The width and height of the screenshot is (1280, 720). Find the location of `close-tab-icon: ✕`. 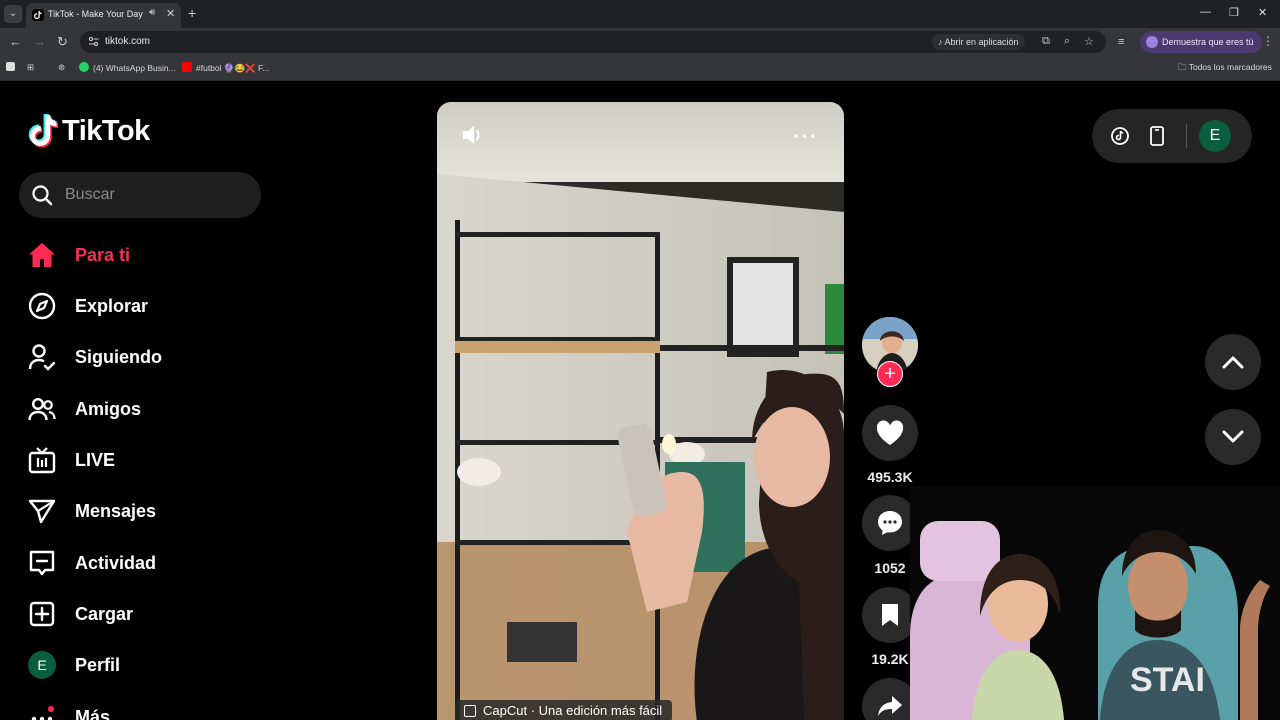

close-tab-icon: ✕ is located at coordinates (170, 13).